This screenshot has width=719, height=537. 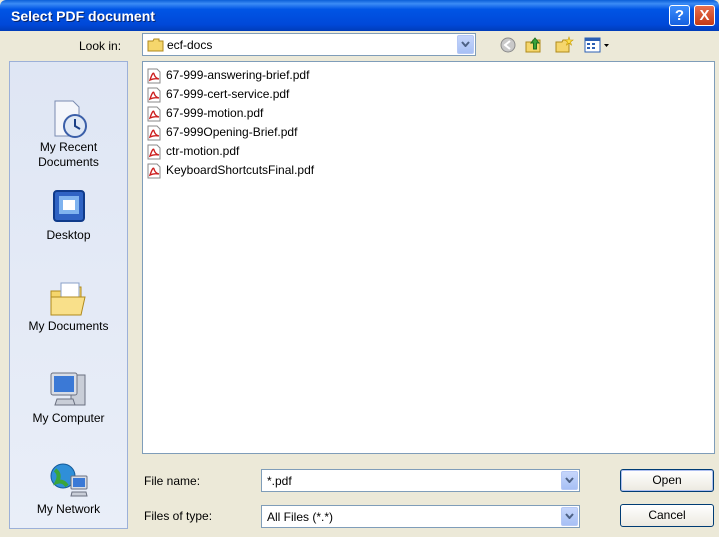 I want to click on file-name: KeyboardShortcutsFinal.pdf, so click(x=240, y=170).